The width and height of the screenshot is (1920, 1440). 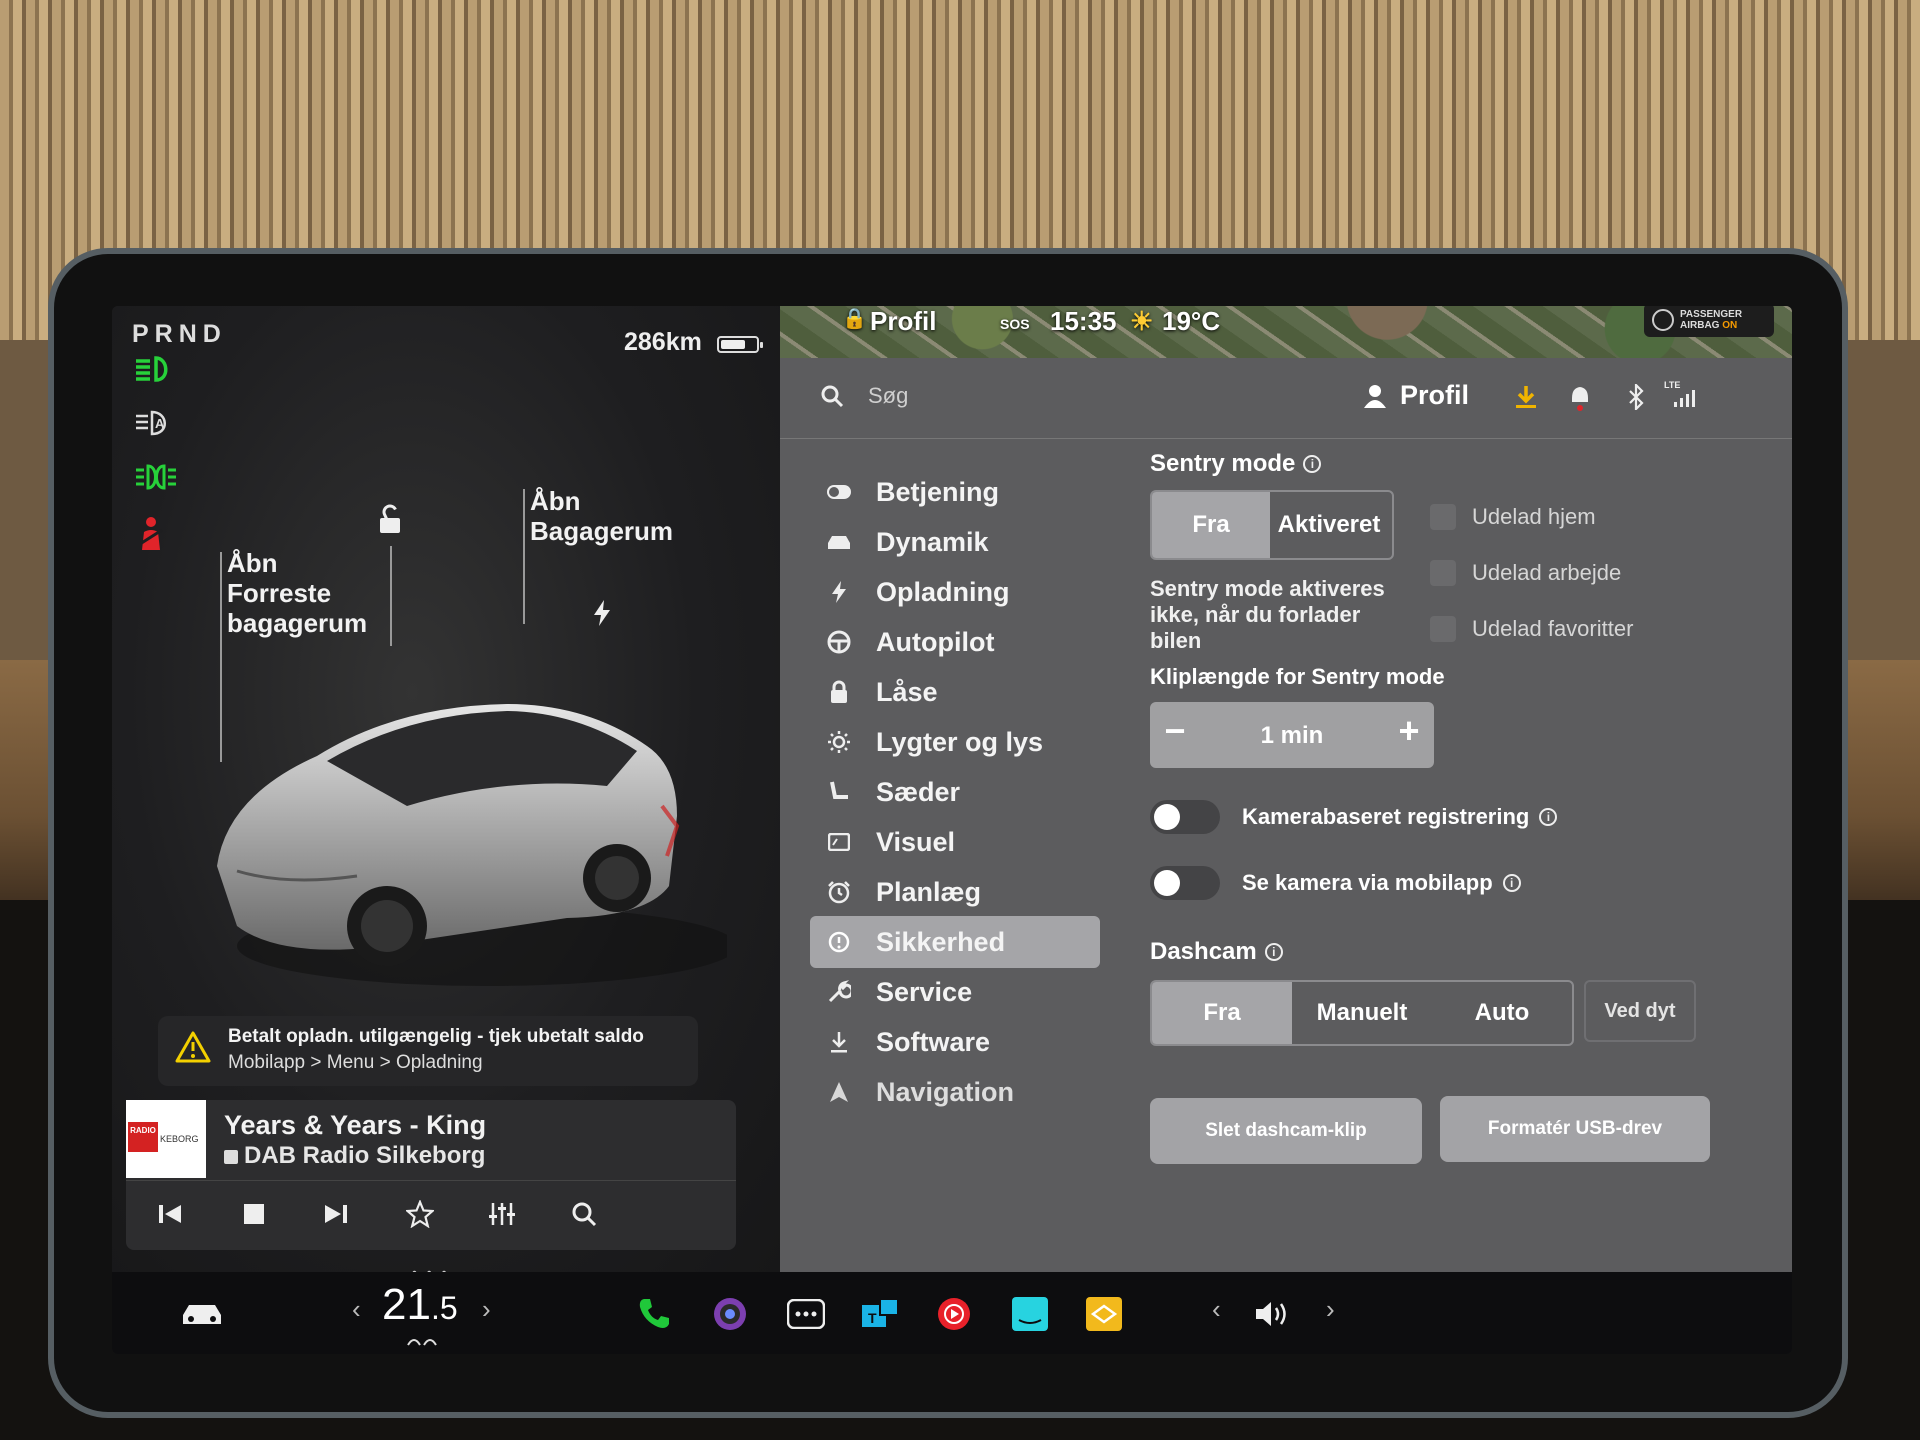 I want to click on battery-icon, so click(x=740, y=344).